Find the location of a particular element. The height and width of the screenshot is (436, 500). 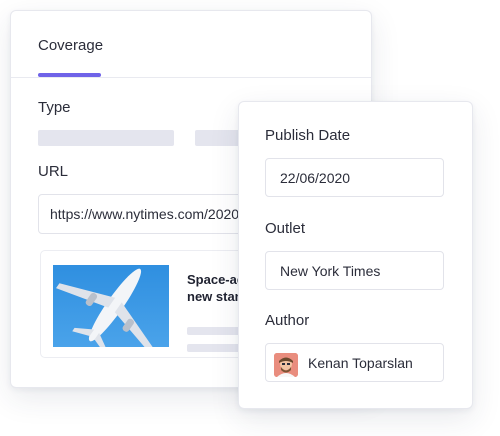

tab-bar: Coverage is located at coordinates (191, 44).